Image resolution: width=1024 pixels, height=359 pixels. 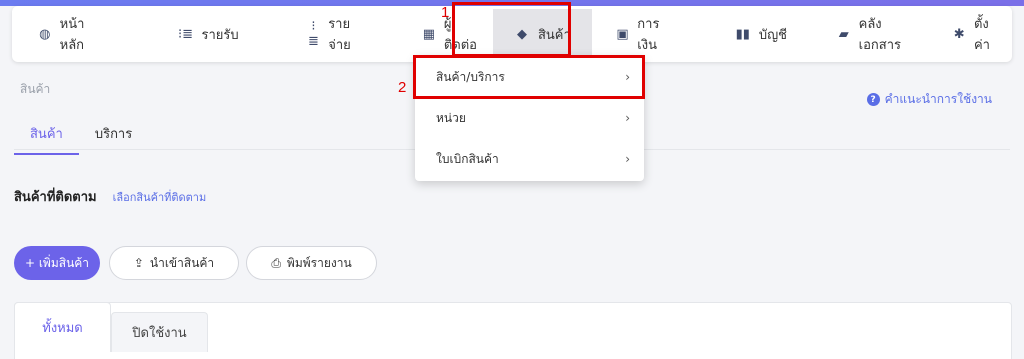 I want to click on nav-item-products: ◆ สินค้า, so click(x=542, y=34).